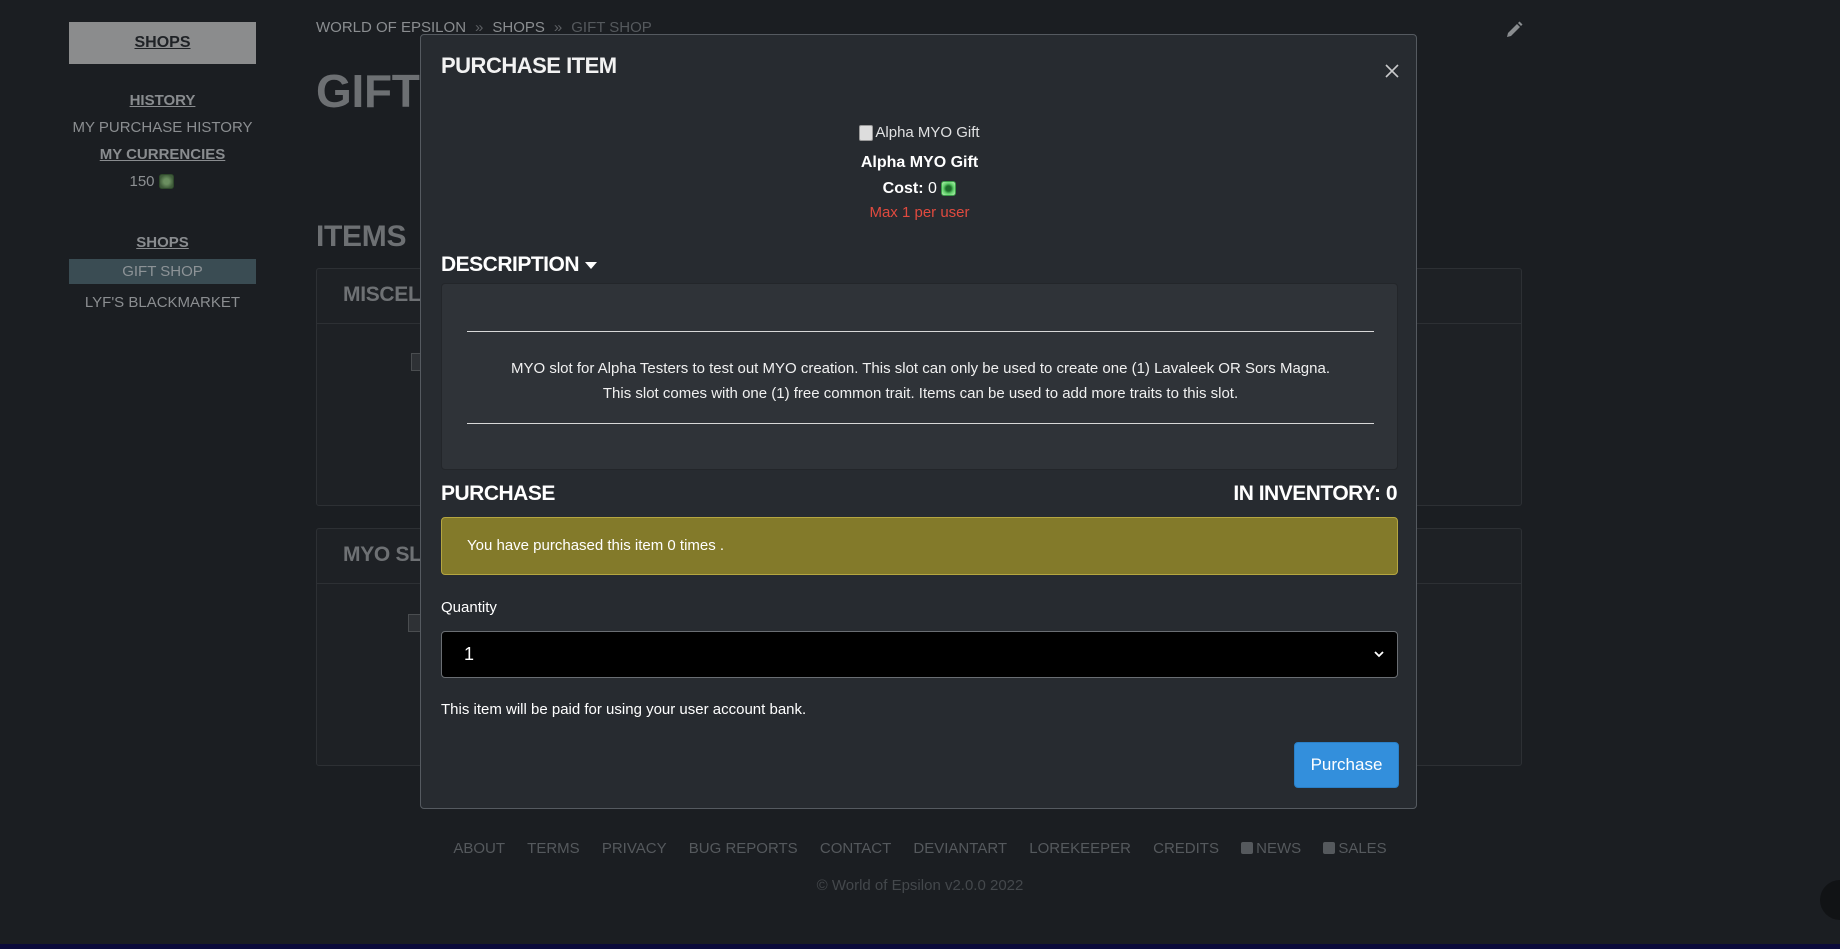 This screenshot has width=1840, height=949. What do you see at coordinates (510, 264) in the screenshot?
I see `description-heading: DESCRIPTION` at bounding box center [510, 264].